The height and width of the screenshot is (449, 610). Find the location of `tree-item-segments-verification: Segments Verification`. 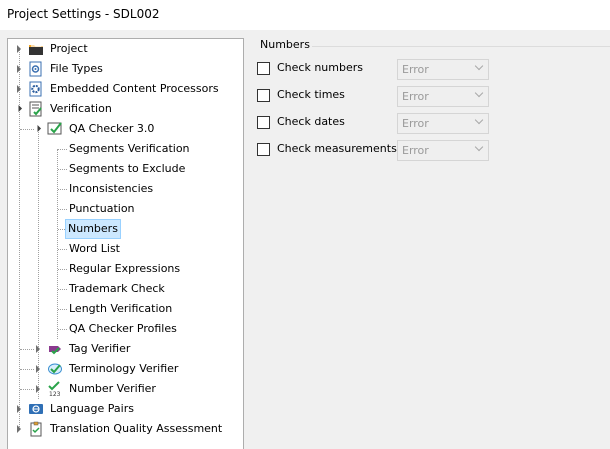

tree-item-segments-verification: Segments Verification is located at coordinates (125, 149).